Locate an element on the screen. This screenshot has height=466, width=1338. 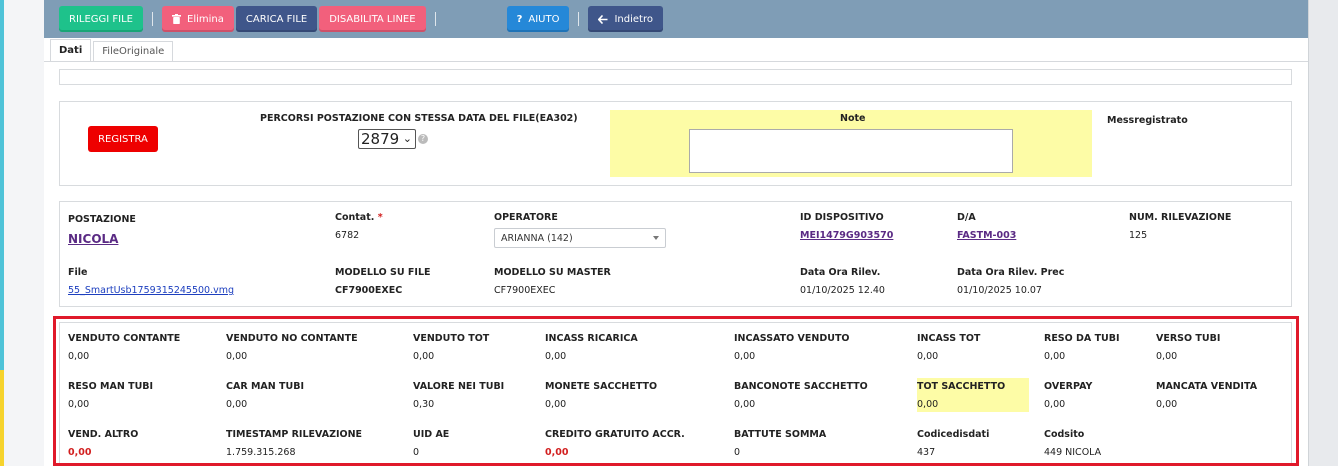
required-marker: * is located at coordinates (380, 217).